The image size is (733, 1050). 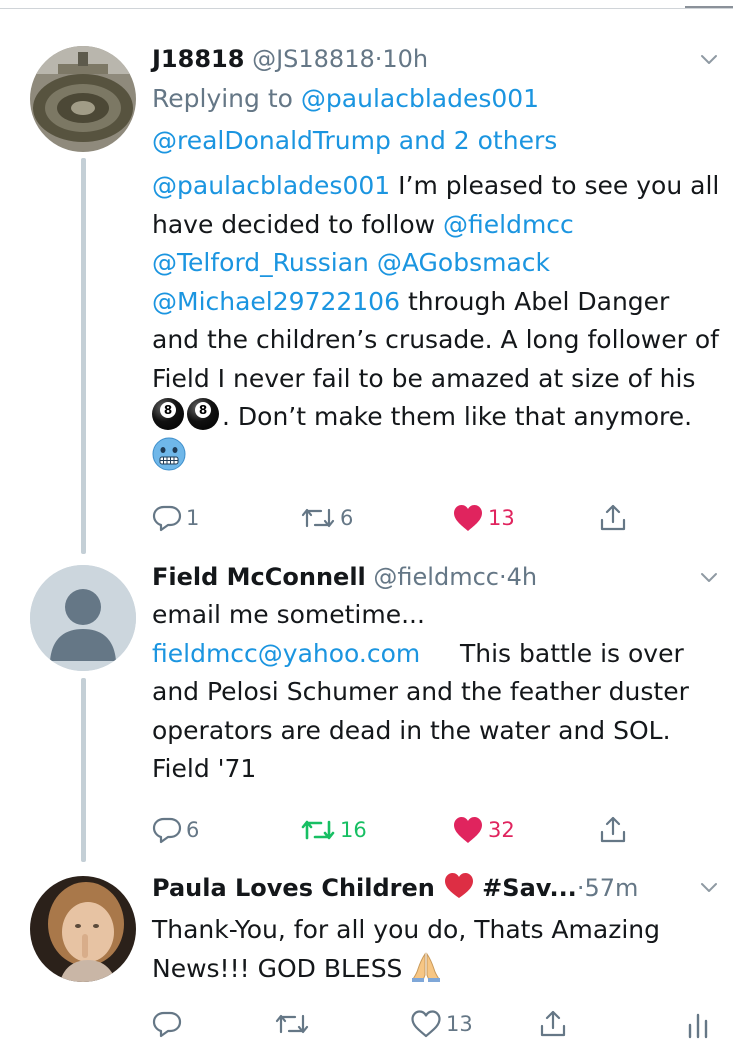 What do you see at coordinates (293, 888) in the screenshot?
I see `display-name: Paula Loves Children` at bounding box center [293, 888].